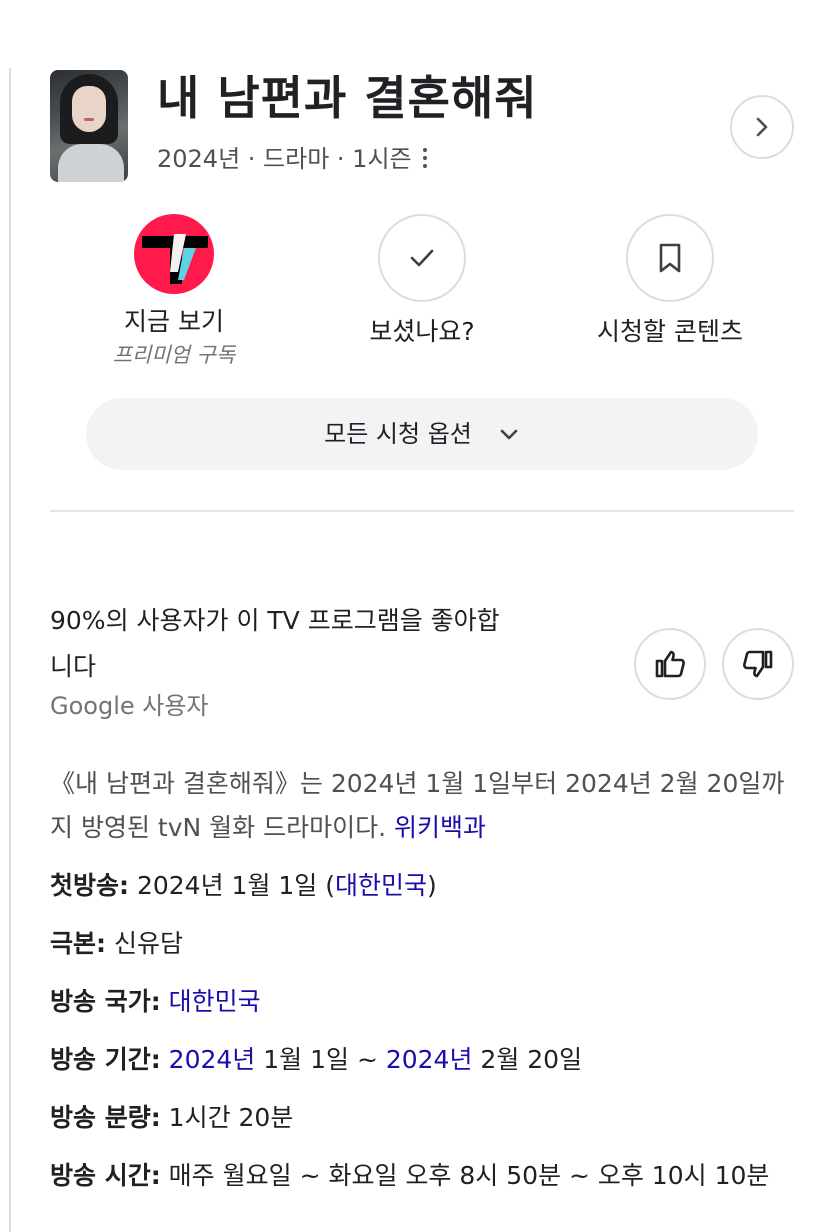  What do you see at coordinates (148, 943) in the screenshot?
I see `fact-value: 신유담` at bounding box center [148, 943].